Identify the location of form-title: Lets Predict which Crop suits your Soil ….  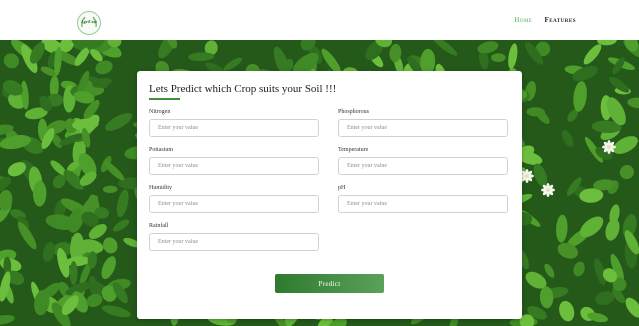
(243, 89).